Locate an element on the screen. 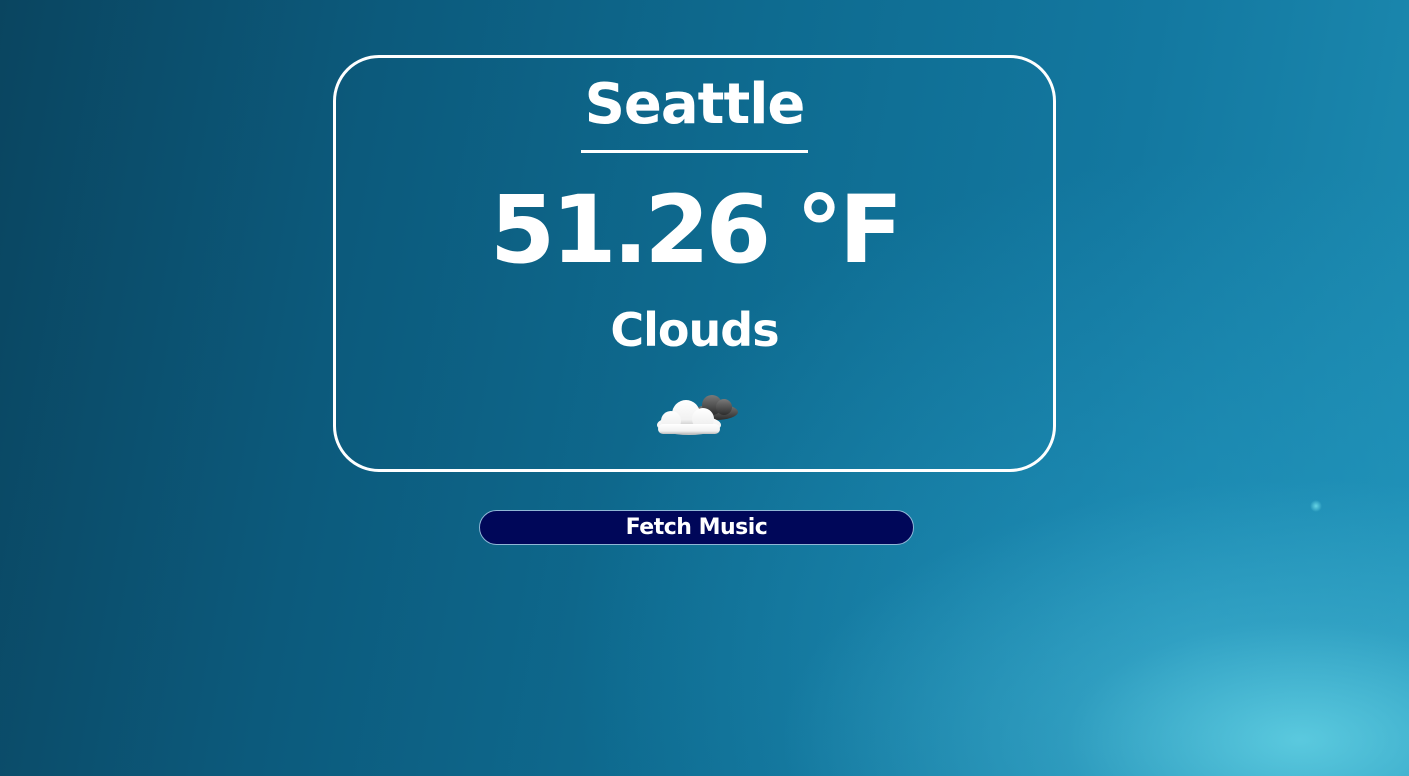 This screenshot has width=1409, height=776. background-sparkle is located at coordinates (1316, 506).